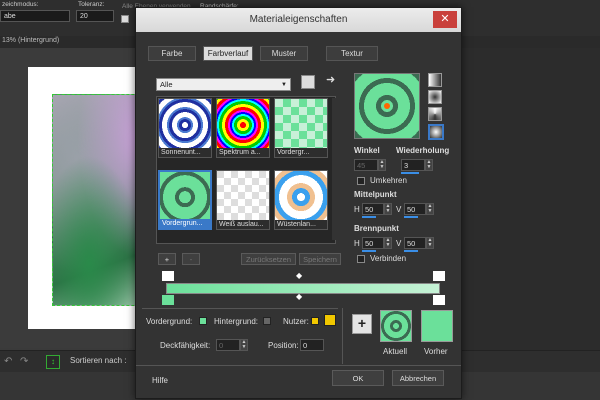  Describe the element at coordinates (413, 165) in the screenshot. I see `repeat-input: 3` at that location.